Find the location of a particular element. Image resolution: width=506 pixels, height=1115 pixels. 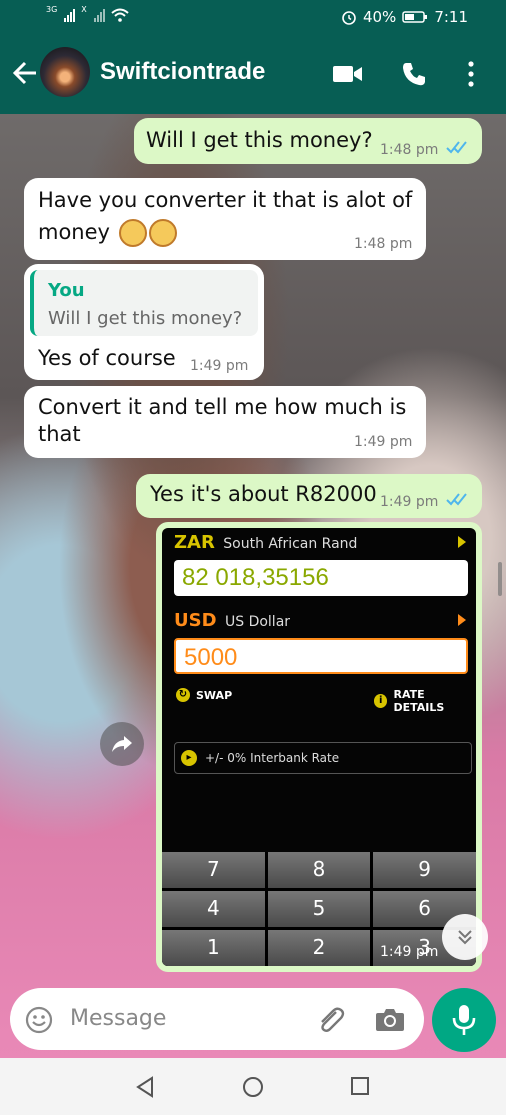

scrollbar is located at coordinates (500, 579).